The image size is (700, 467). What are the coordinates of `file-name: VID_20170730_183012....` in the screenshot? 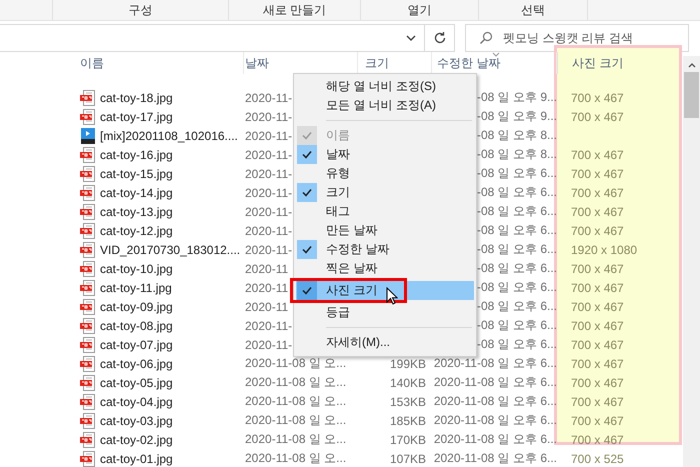 It's located at (170, 249).